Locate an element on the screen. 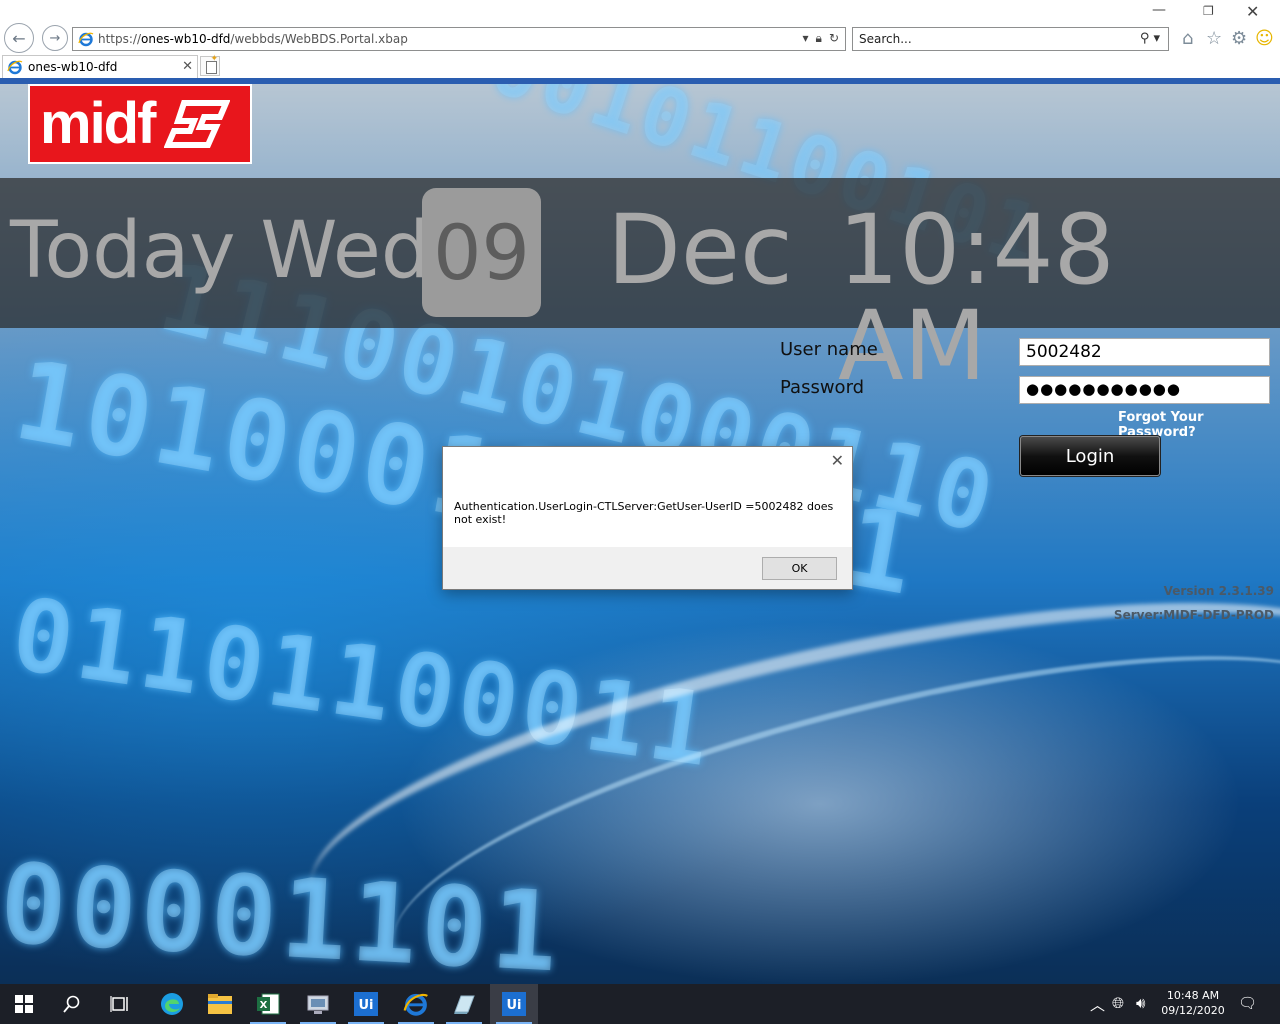 The width and height of the screenshot is (1280, 1024). notes-app-icon is located at coordinates (464, 1004).